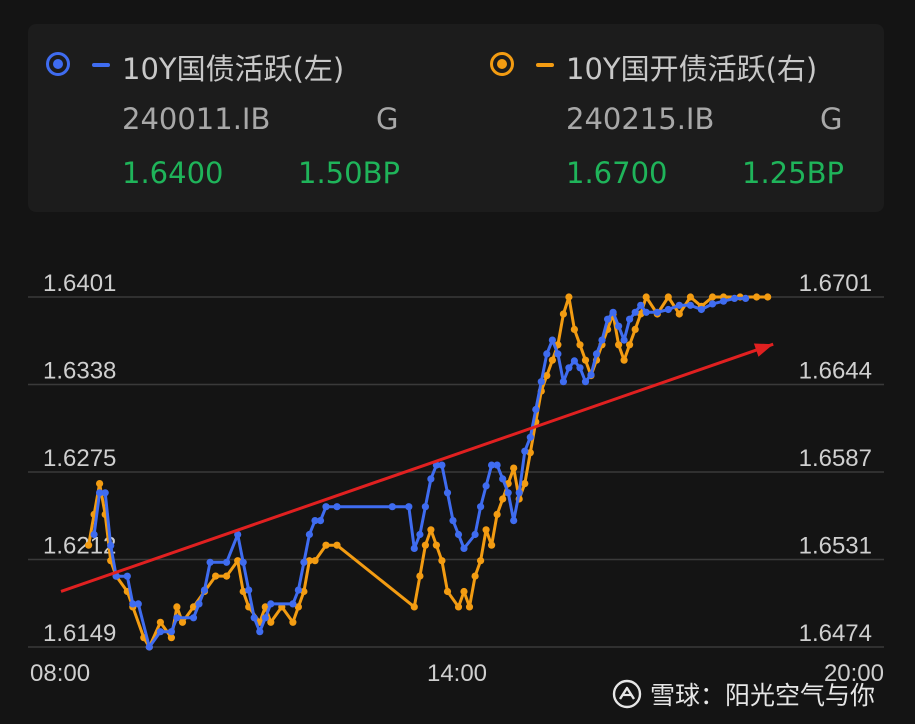 Image resolution: width=915 pixels, height=724 pixels. Describe the element at coordinates (79, 283) in the screenshot. I see `left-axis-tick-label: 1.6401` at that location.